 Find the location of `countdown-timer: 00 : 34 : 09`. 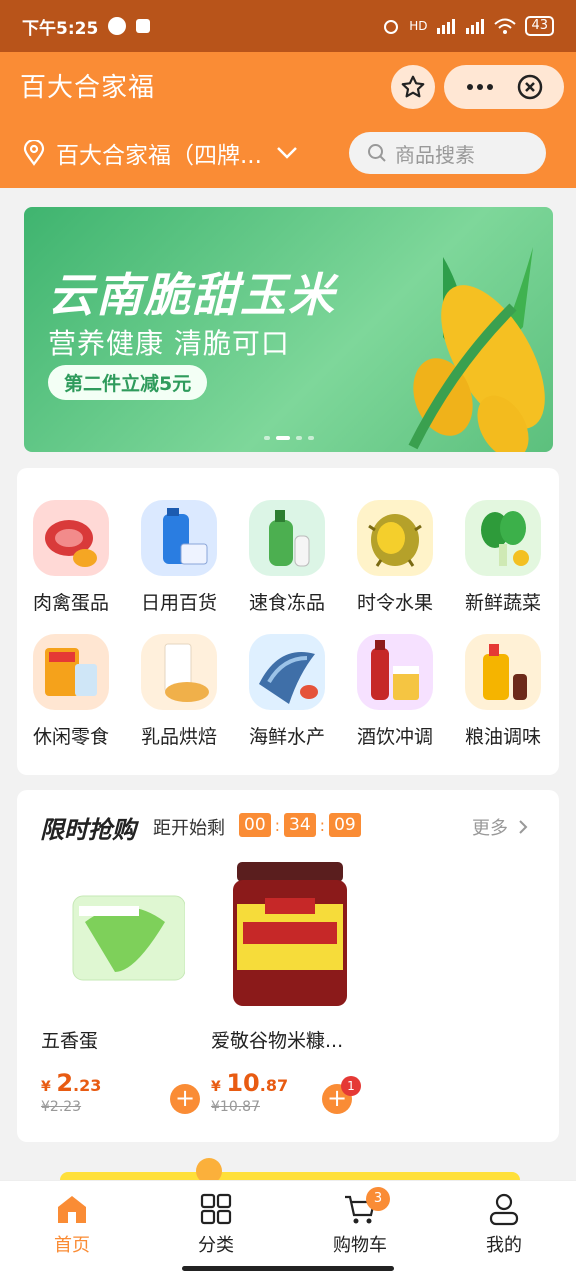

countdown-timer: 00 : 34 : 09 is located at coordinates (300, 825).